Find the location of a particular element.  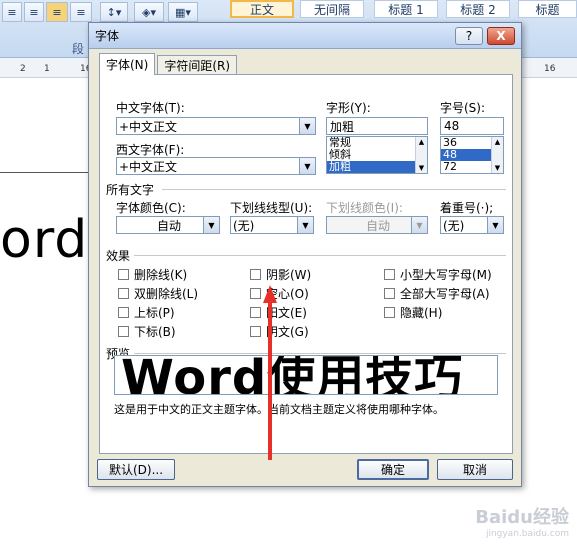

checkbox-label: 下标(B) is located at coordinates (155, 332).